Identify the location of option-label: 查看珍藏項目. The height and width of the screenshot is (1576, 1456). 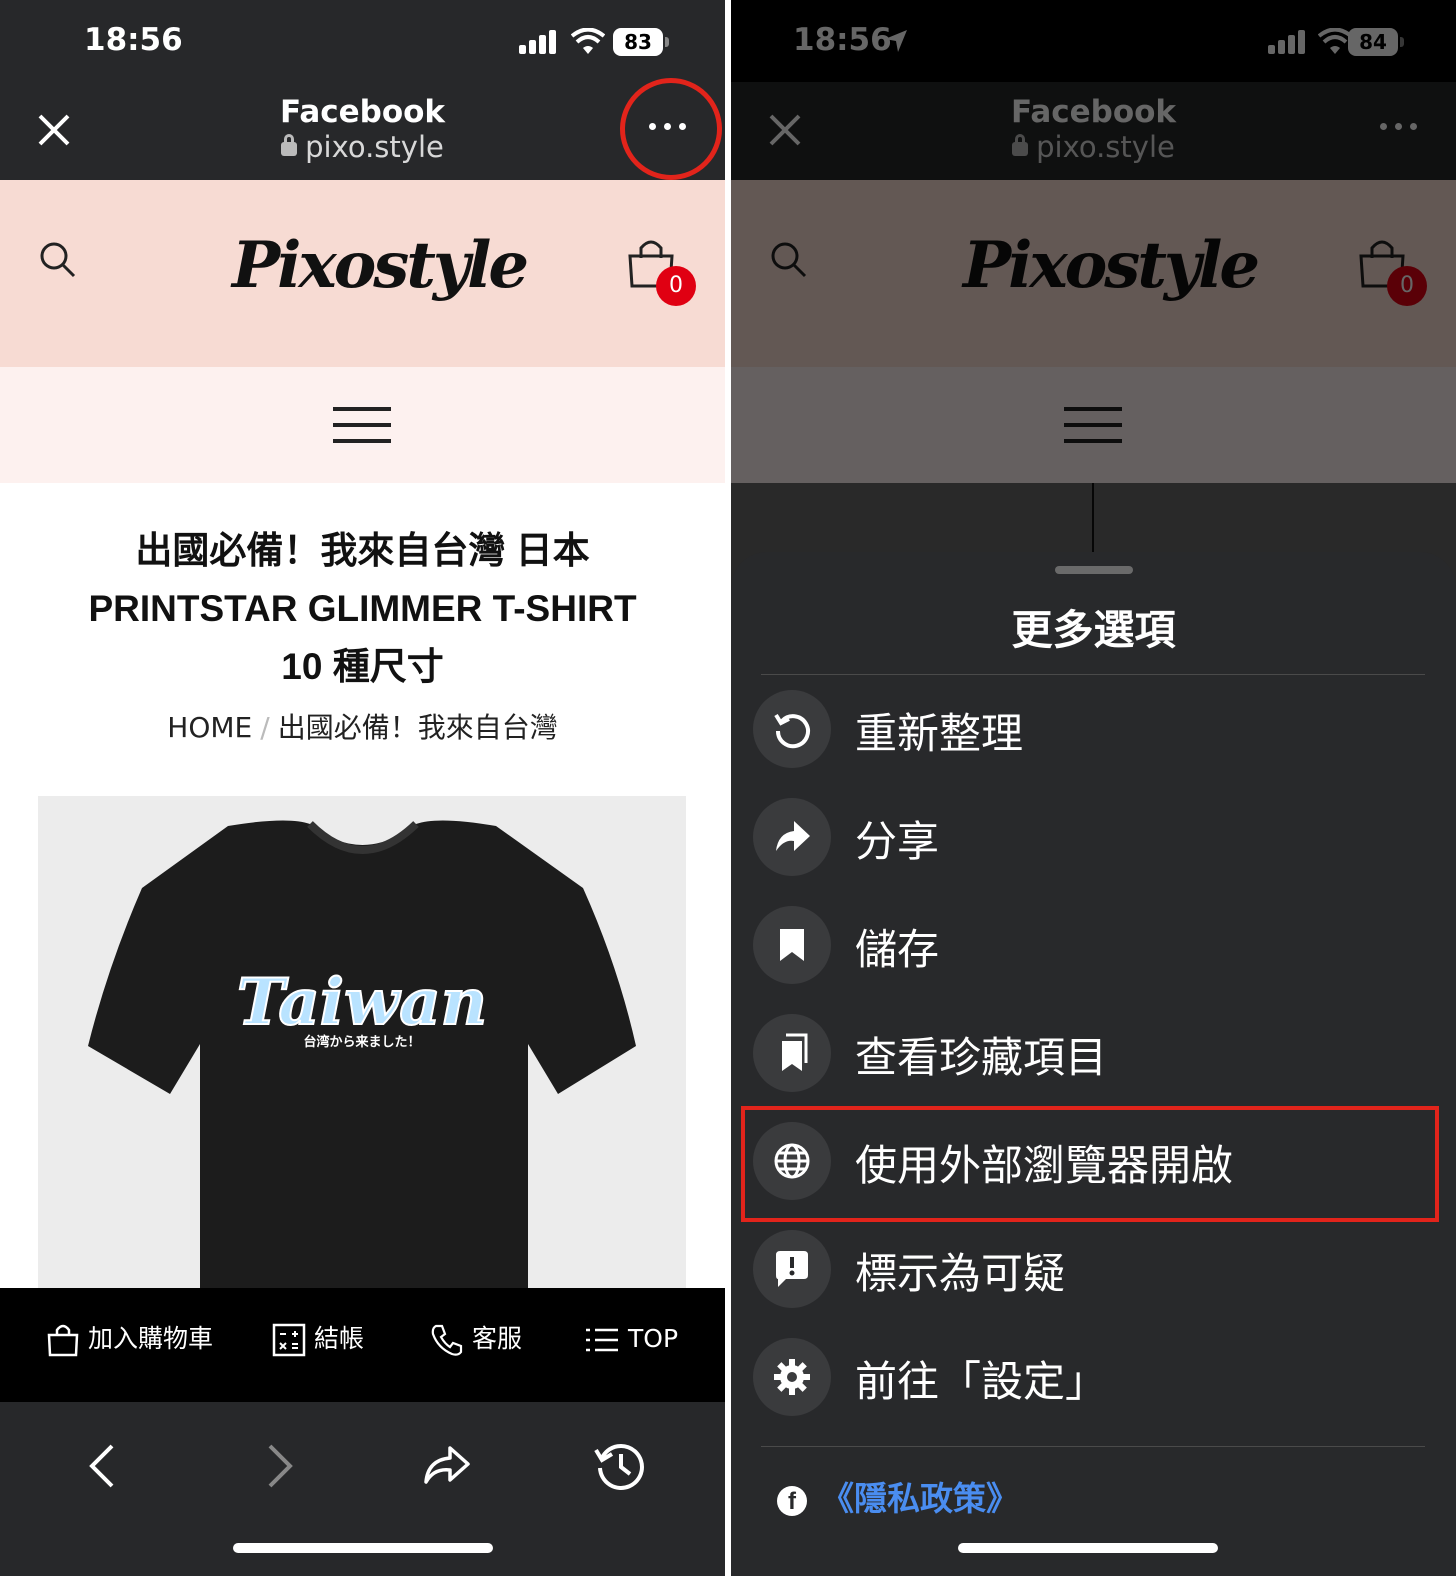
(981, 1057).